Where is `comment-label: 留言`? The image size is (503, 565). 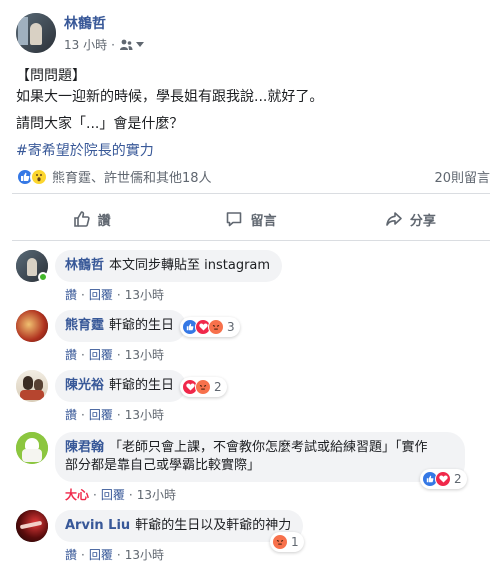 comment-label: 留言 is located at coordinates (263, 221).